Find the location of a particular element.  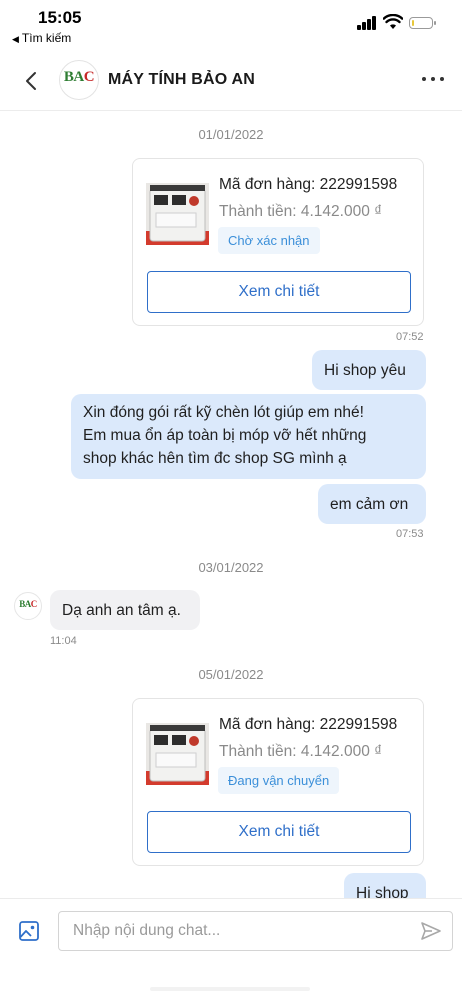

outgoing-message: em cảm ơn is located at coordinates (372, 504).